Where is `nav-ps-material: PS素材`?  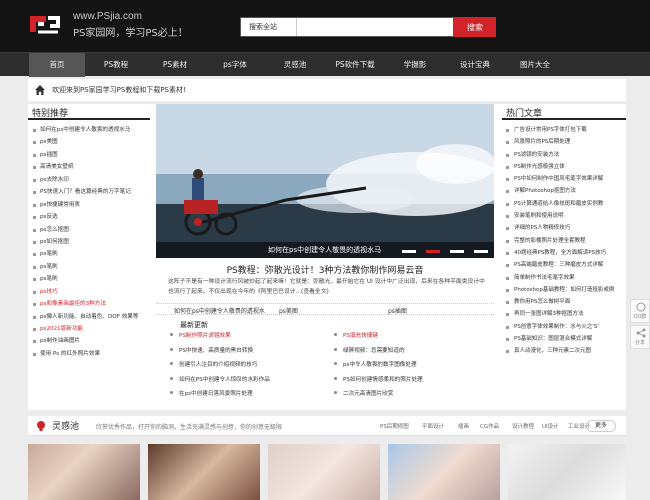
nav-ps-material: PS素材 is located at coordinates (175, 65).